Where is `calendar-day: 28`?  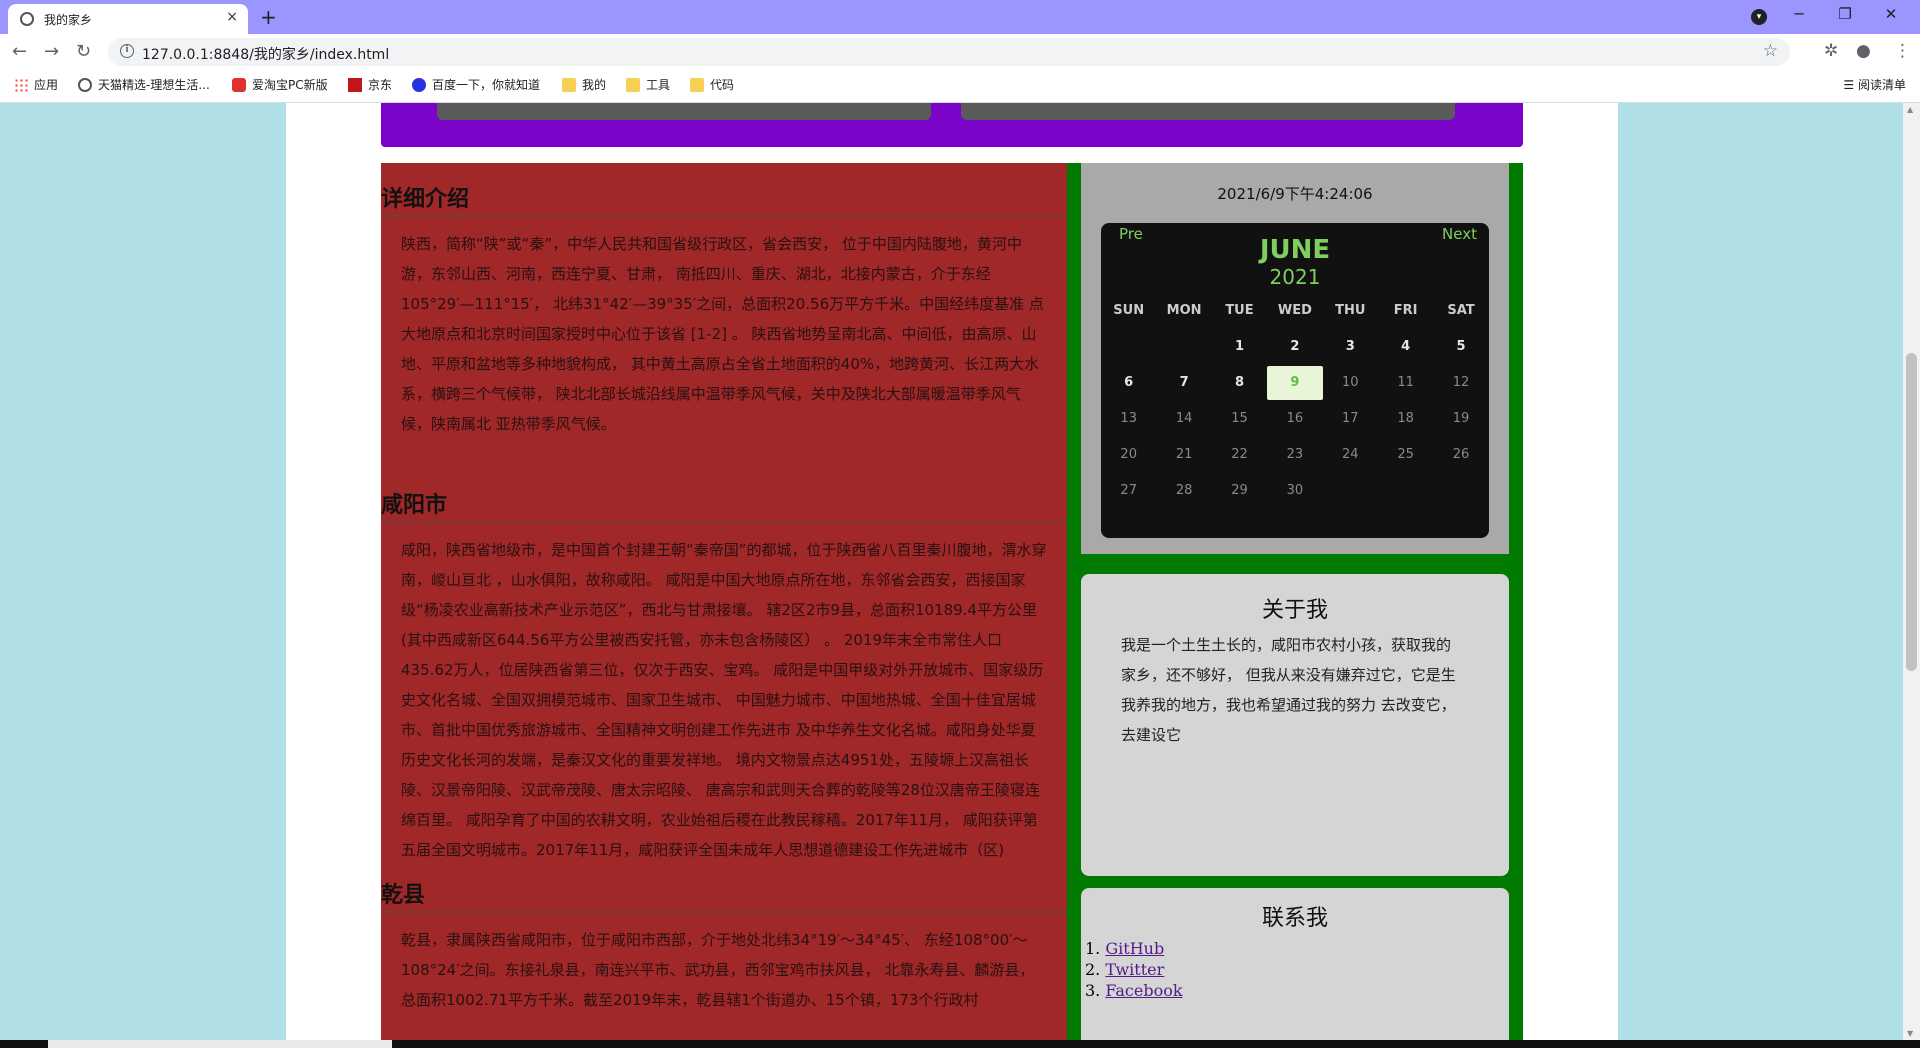
calendar-day: 28 is located at coordinates (1183, 491).